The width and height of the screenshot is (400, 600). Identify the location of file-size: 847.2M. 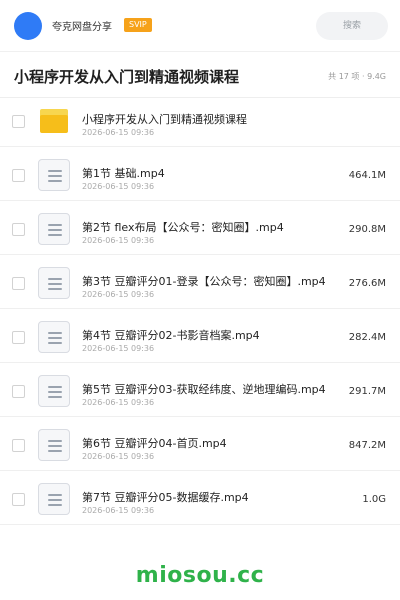
(367, 445).